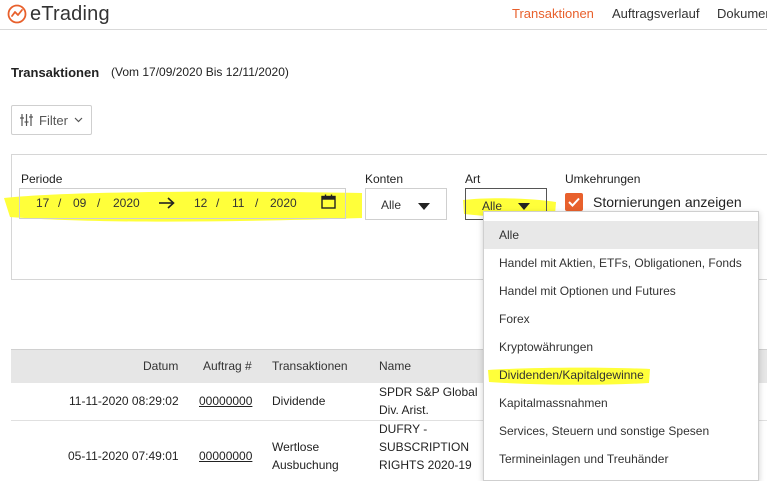 The image size is (767, 481). What do you see at coordinates (655, 13) in the screenshot?
I see `nav-auftragsverlauf: Auftragsverlauf` at bounding box center [655, 13].